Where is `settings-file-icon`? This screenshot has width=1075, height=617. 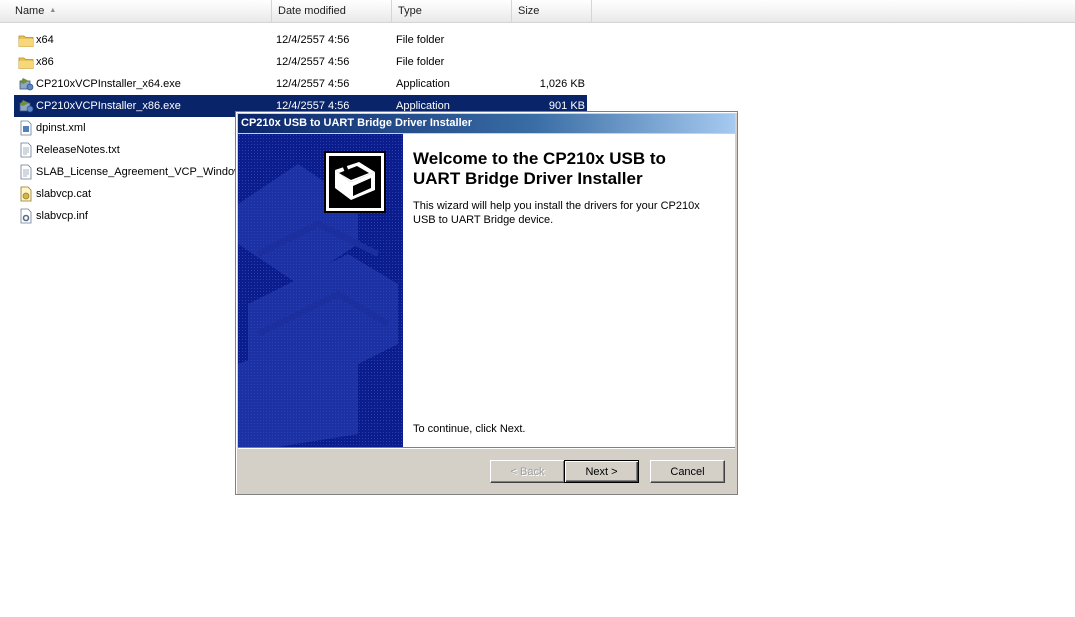 settings-file-icon is located at coordinates (26, 216).